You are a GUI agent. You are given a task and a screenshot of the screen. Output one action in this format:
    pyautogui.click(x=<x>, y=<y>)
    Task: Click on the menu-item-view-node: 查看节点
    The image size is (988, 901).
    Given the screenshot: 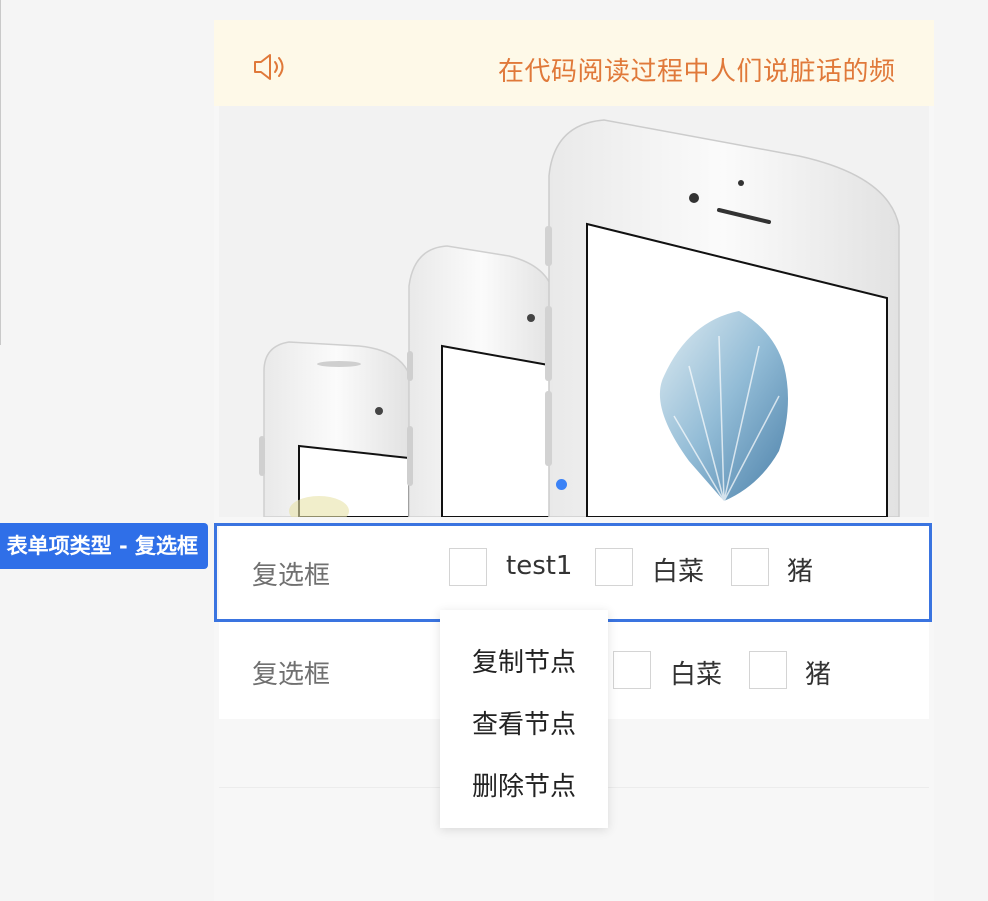 What is the action you would take?
    pyautogui.click(x=524, y=722)
    